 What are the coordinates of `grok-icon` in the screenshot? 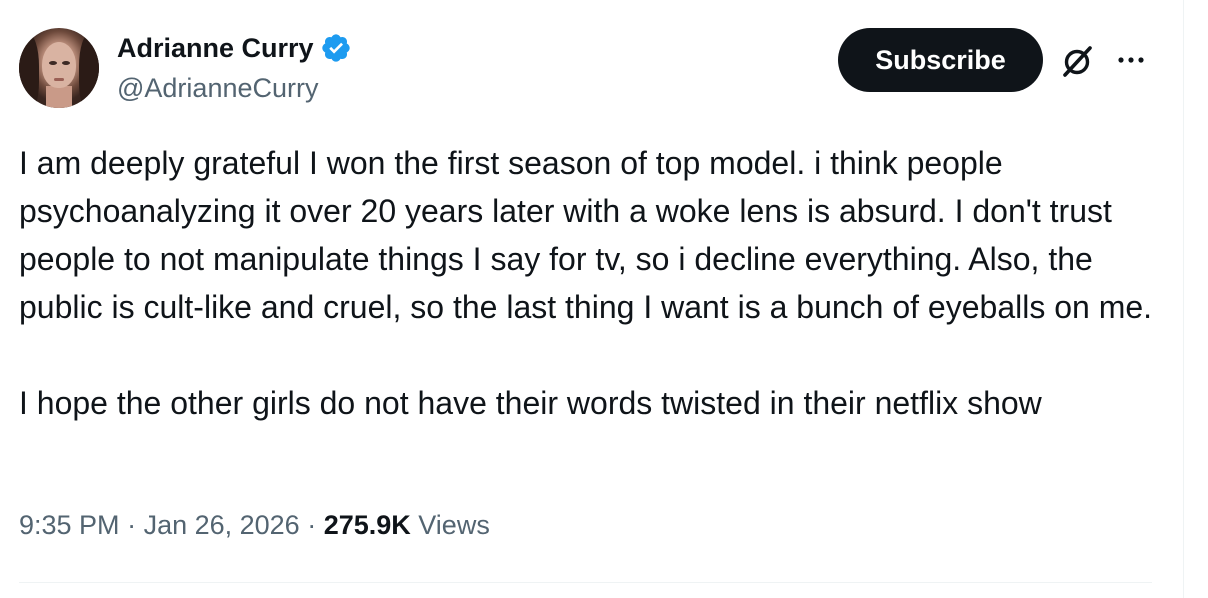 It's located at (1077, 61).